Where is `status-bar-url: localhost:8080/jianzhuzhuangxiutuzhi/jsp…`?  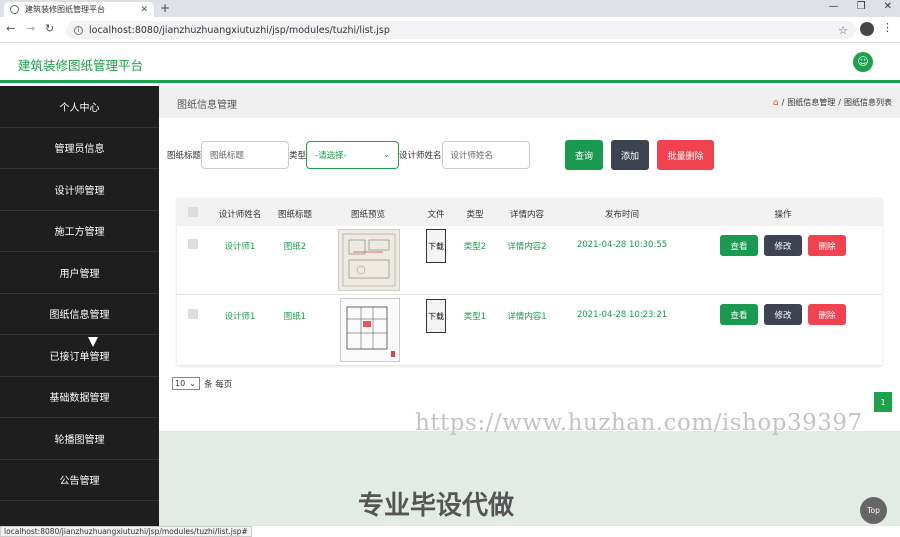 status-bar-url: localhost:8080/jianzhuzhuangxiutuzhi/jsp… is located at coordinates (126, 531).